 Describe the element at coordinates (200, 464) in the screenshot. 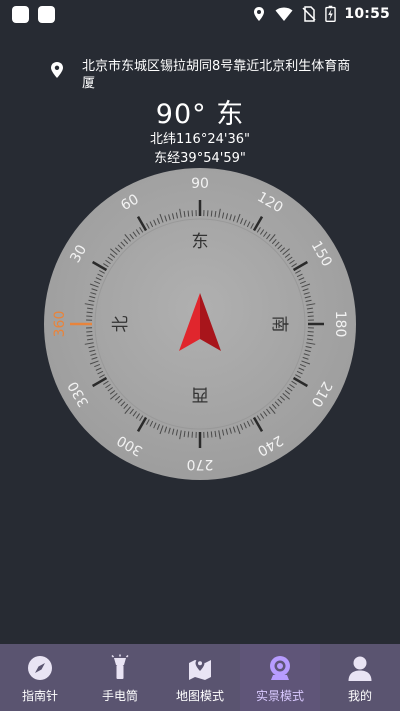

I see `degree-label-270: 270` at that location.